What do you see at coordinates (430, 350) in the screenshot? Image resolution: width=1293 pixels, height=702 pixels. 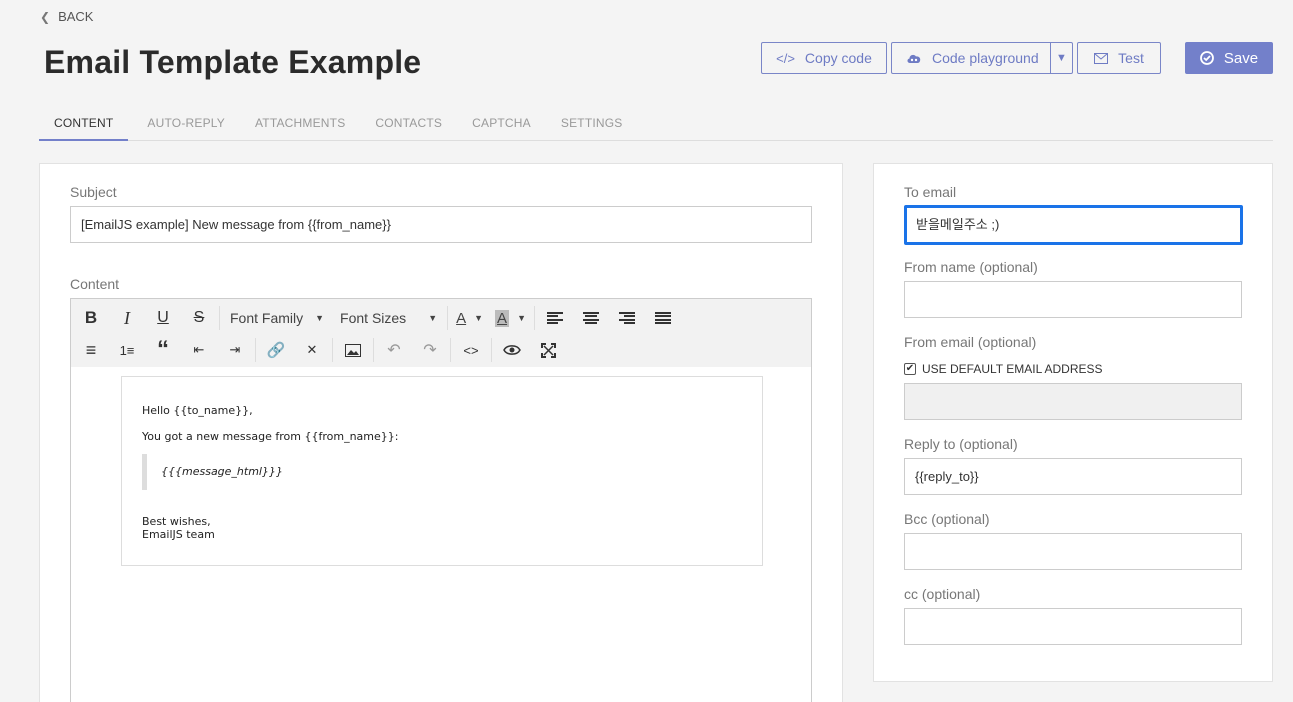 I see `redo-icon: ↷` at bounding box center [430, 350].